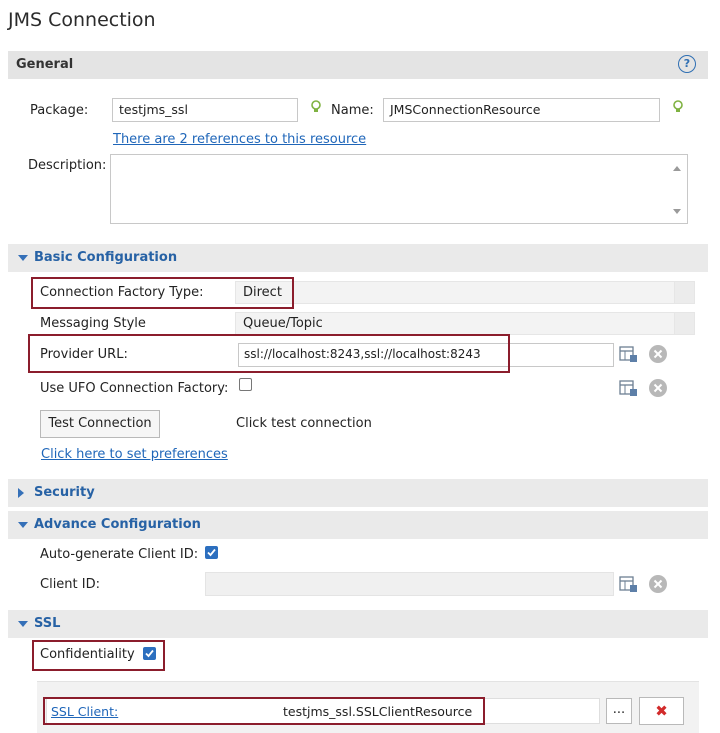  What do you see at coordinates (67, 165) in the screenshot?
I see `description-label: Description:` at bounding box center [67, 165].